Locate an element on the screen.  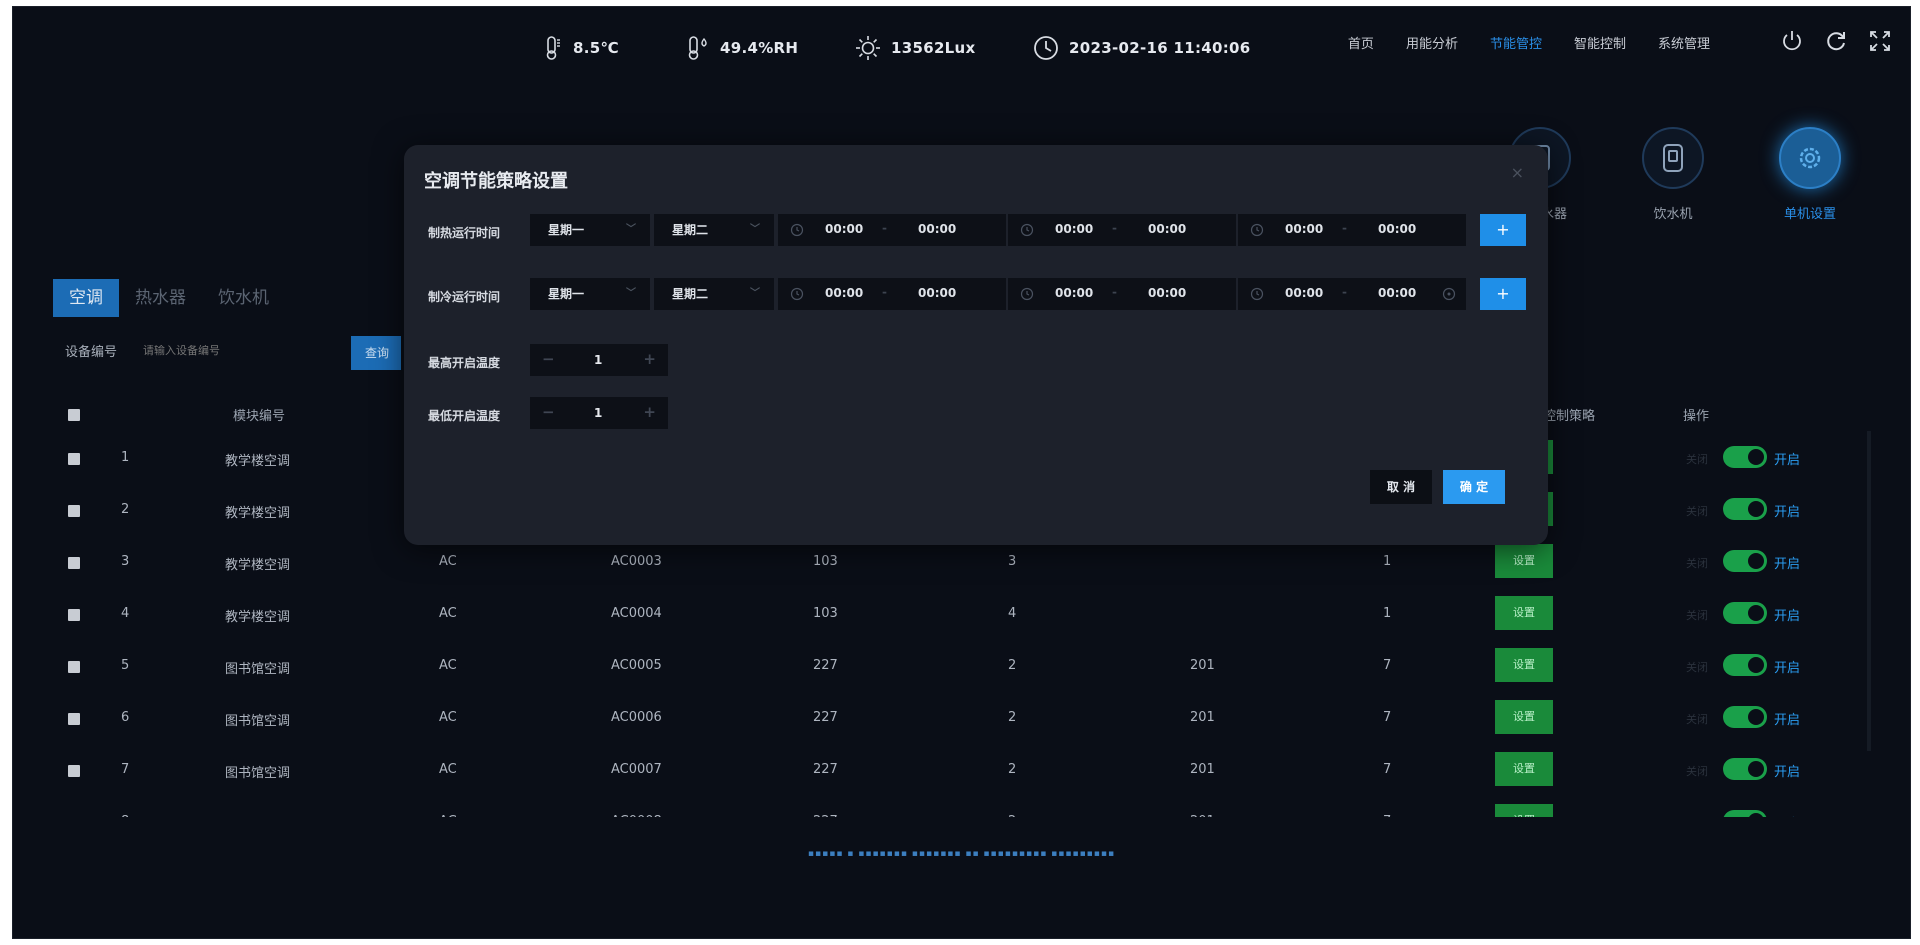
thermometer-icon is located at coordinates (553, 48).